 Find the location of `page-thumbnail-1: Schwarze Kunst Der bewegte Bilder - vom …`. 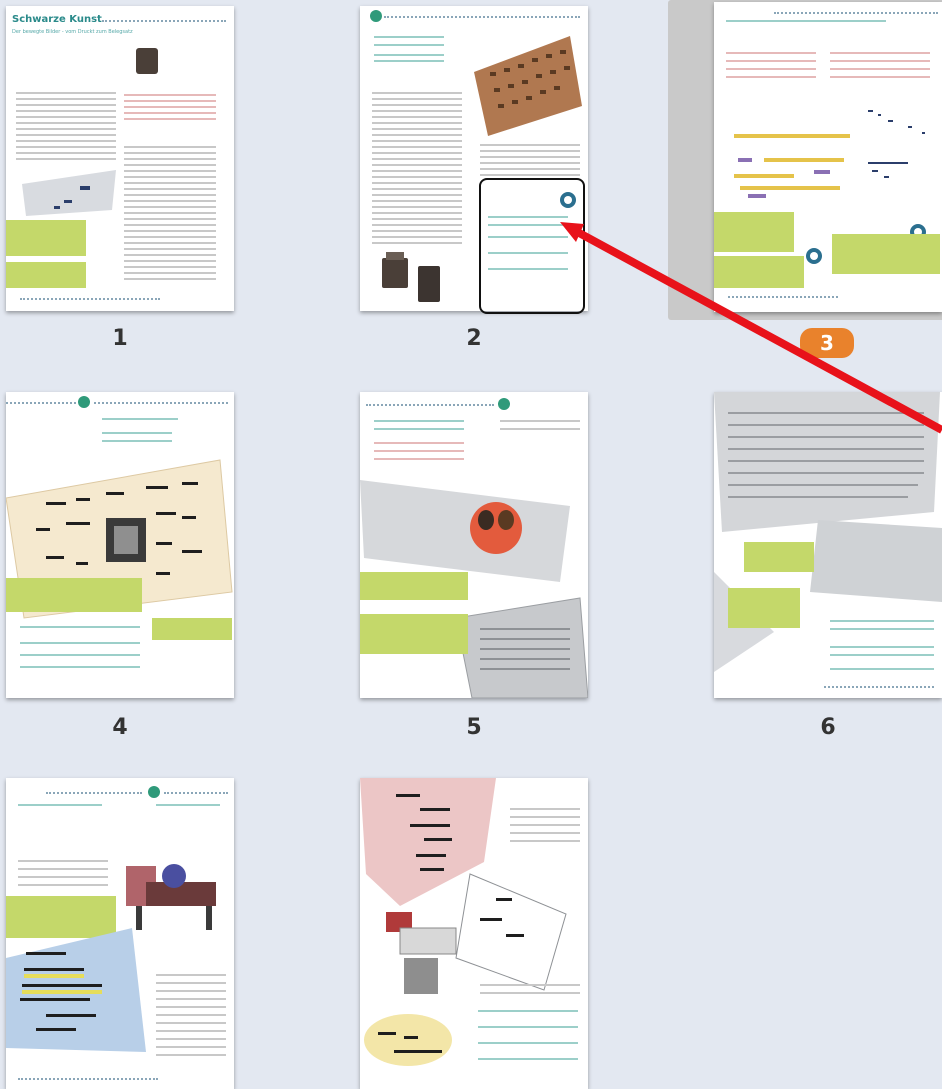

page-thumbnail-1: Schwarze Kunst Der bewegte Bilder - vom … is located at coordinates (120, 158).